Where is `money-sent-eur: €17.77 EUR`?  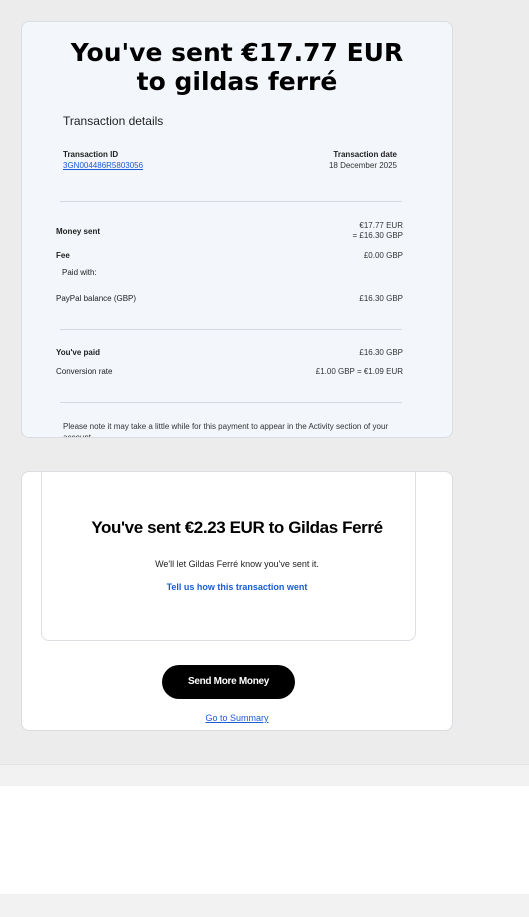
money-sent-eur: €17.77 EUR is located at coordinates (381, 225).